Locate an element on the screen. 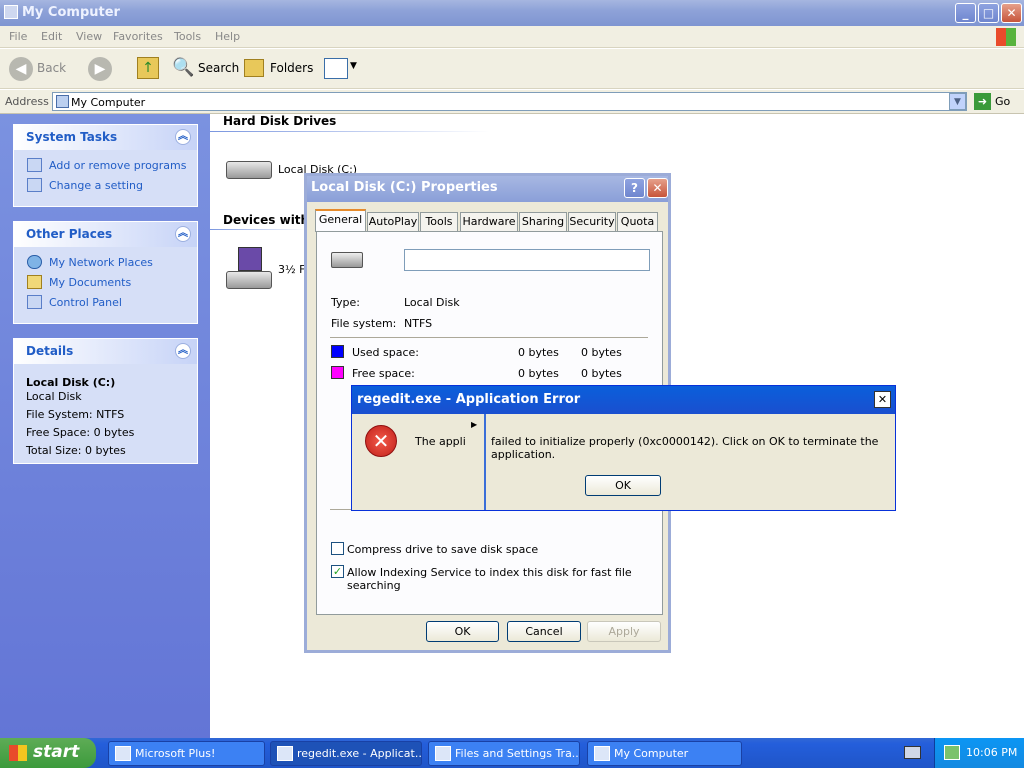  toolbar: ◀ Back ▶ ↑ 🔍 Search Folders ▼ is located at coordinates (512, 69).